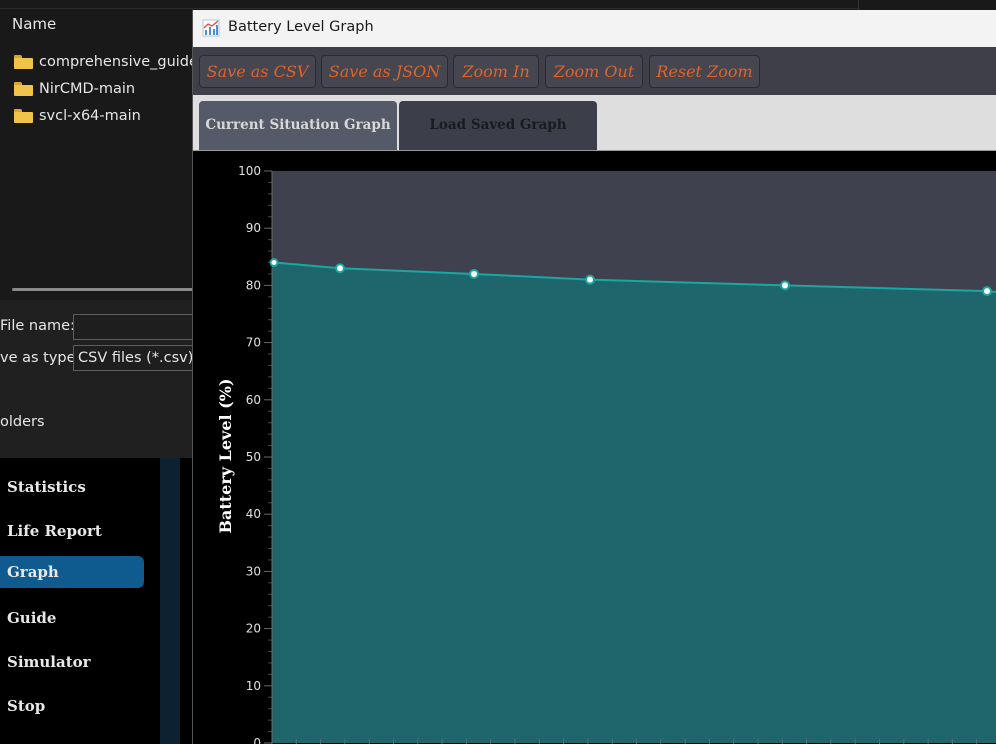 This screenshot has height=744, width=996. I want to click on list-item-folder: svcl-x64-main, so click(77, 116).